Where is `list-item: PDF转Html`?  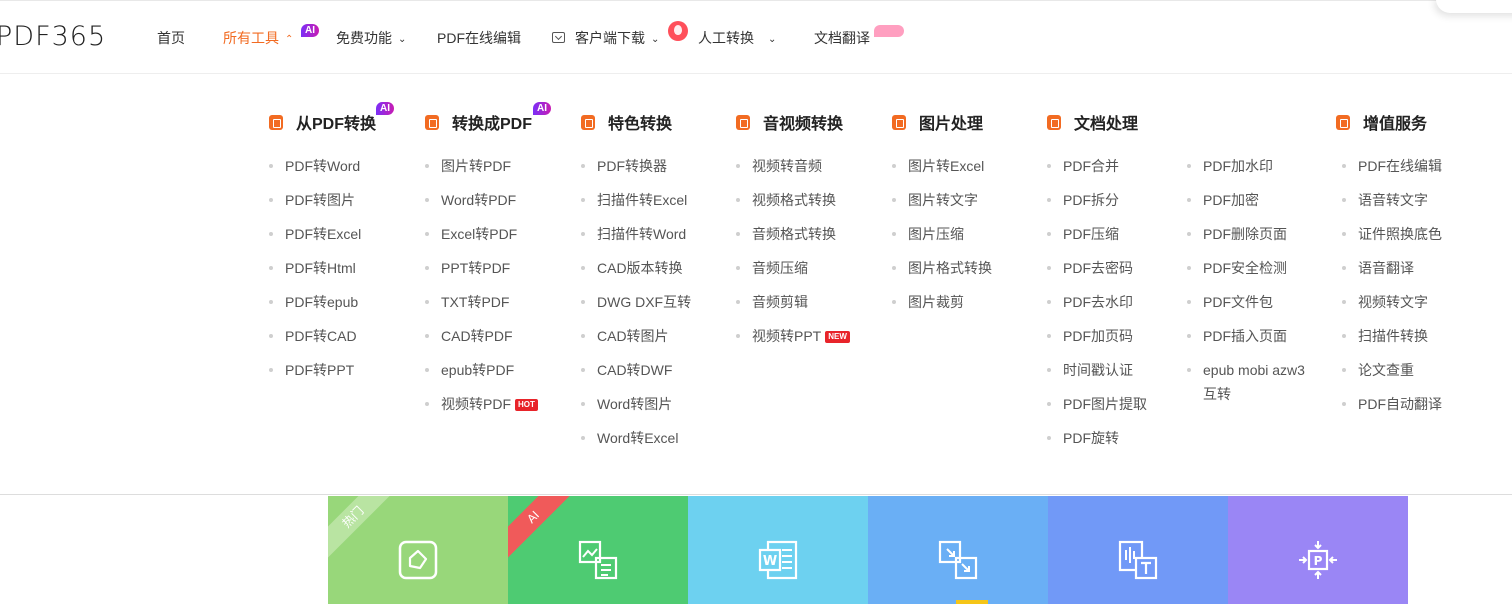 list-item: PDF转Html is located at coordinates (322, 268).